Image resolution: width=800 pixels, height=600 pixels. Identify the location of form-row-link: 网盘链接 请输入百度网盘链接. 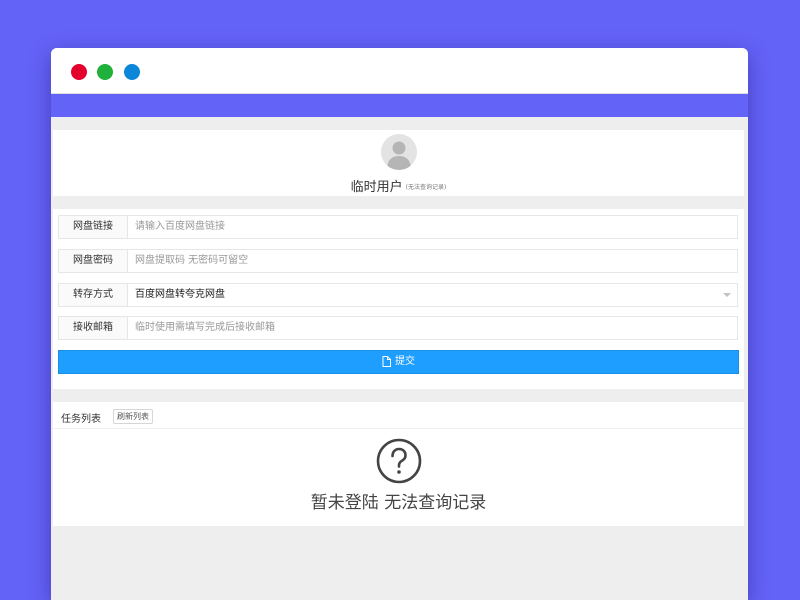
(398, 227).